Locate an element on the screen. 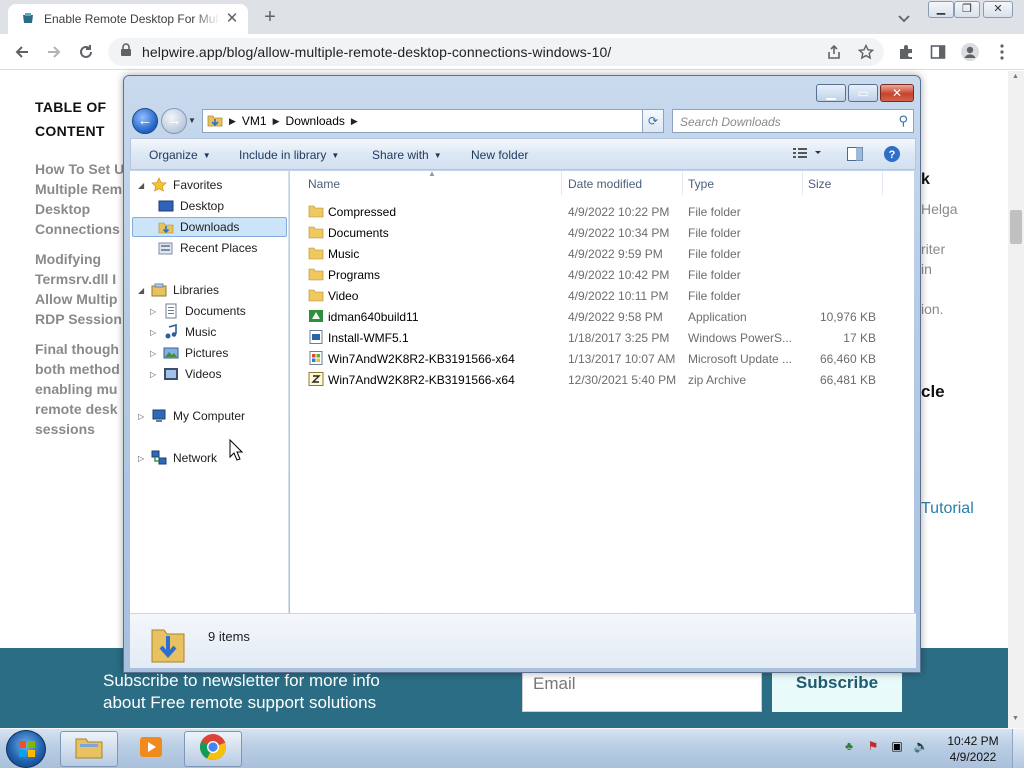 The image size is (1024, 768). volume-icon: 🔈 is located at coordinates (921, 746).